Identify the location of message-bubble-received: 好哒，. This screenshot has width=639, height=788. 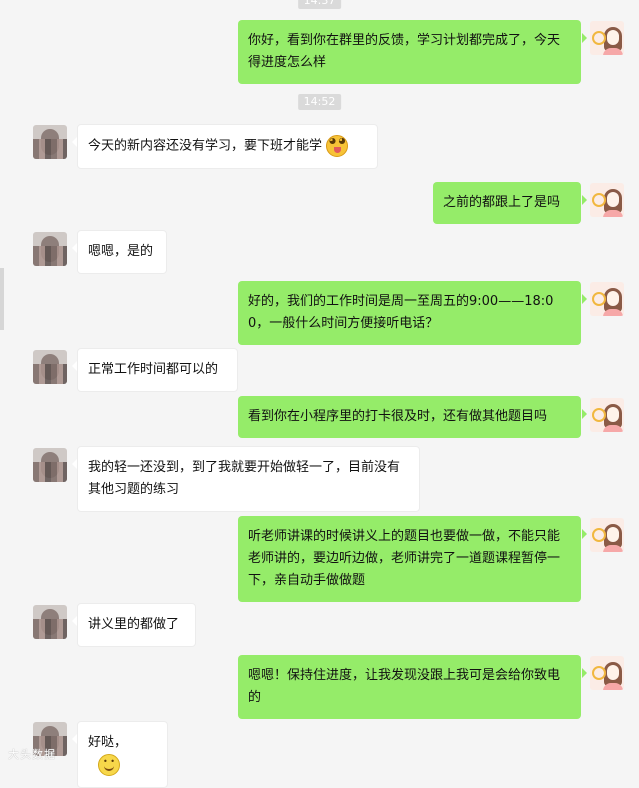
(120, 754).